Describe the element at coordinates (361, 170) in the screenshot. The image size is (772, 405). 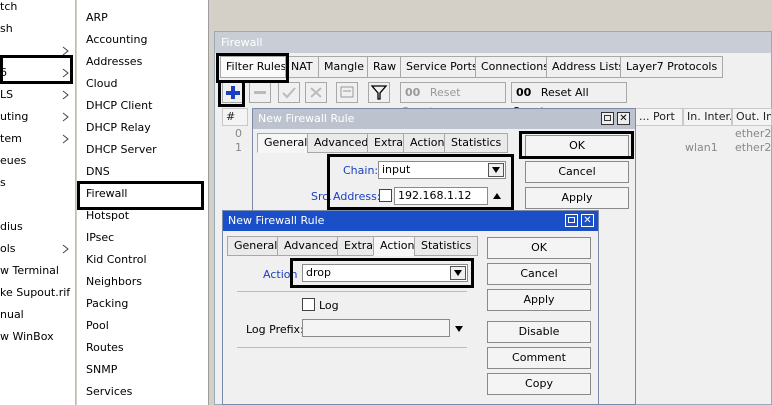
I see `chain-label: Chain:` at that location.